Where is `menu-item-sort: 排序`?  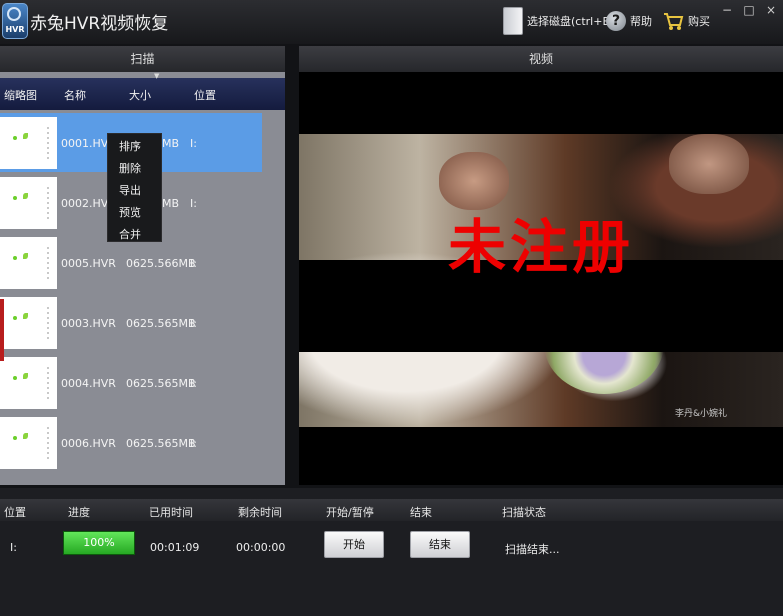
menu-item-sort: 排序 is located at coordinates (130, 146).